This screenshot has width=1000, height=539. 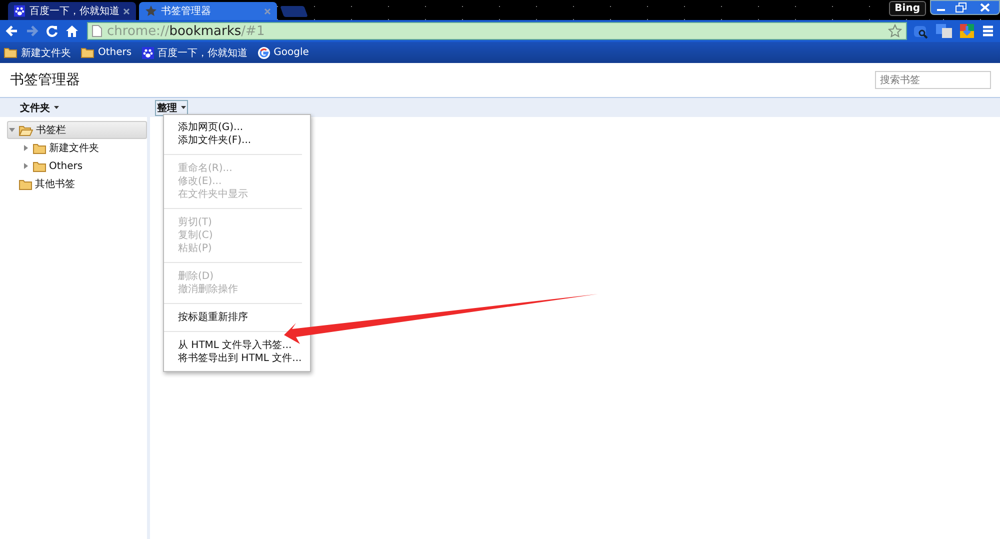 I want to click on url-text: chrome://bookmarks/#1, so click(x=186, y=31).